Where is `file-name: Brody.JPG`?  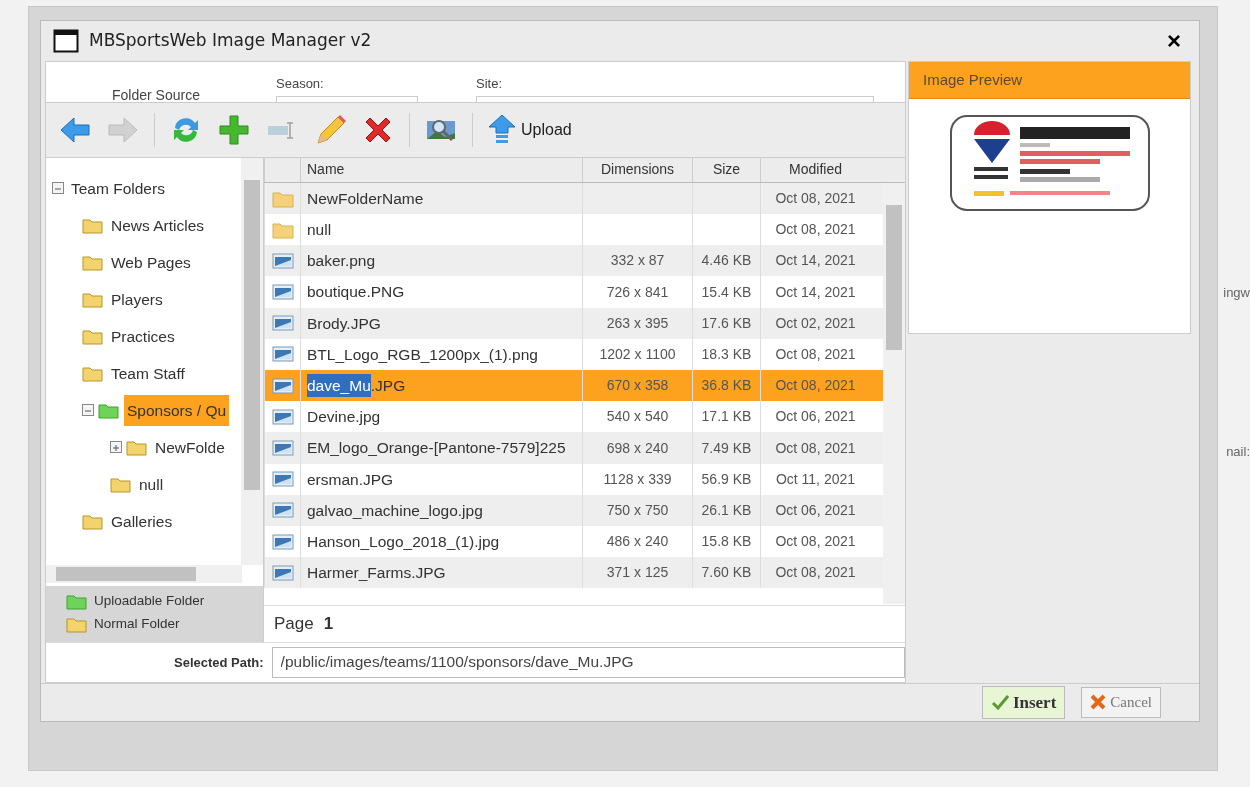
file-name: Brody.JPG is located at coordinates (441, 323).